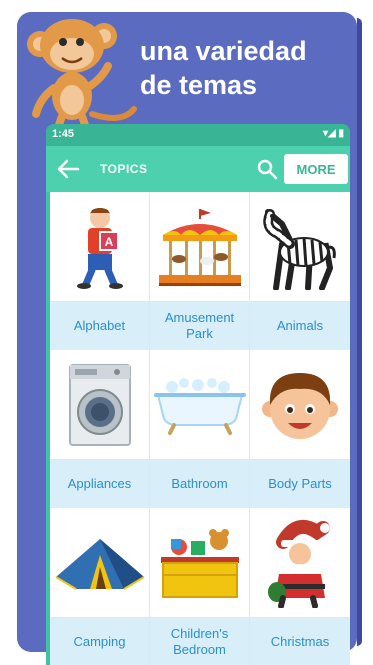 Image resolution: width=373 pixels, height=665 pixels. What do you see at coordinates (333, 133) in the screenshot?
I see `status-icons: ▾◢ ▮` at bounding box center [333, 133].